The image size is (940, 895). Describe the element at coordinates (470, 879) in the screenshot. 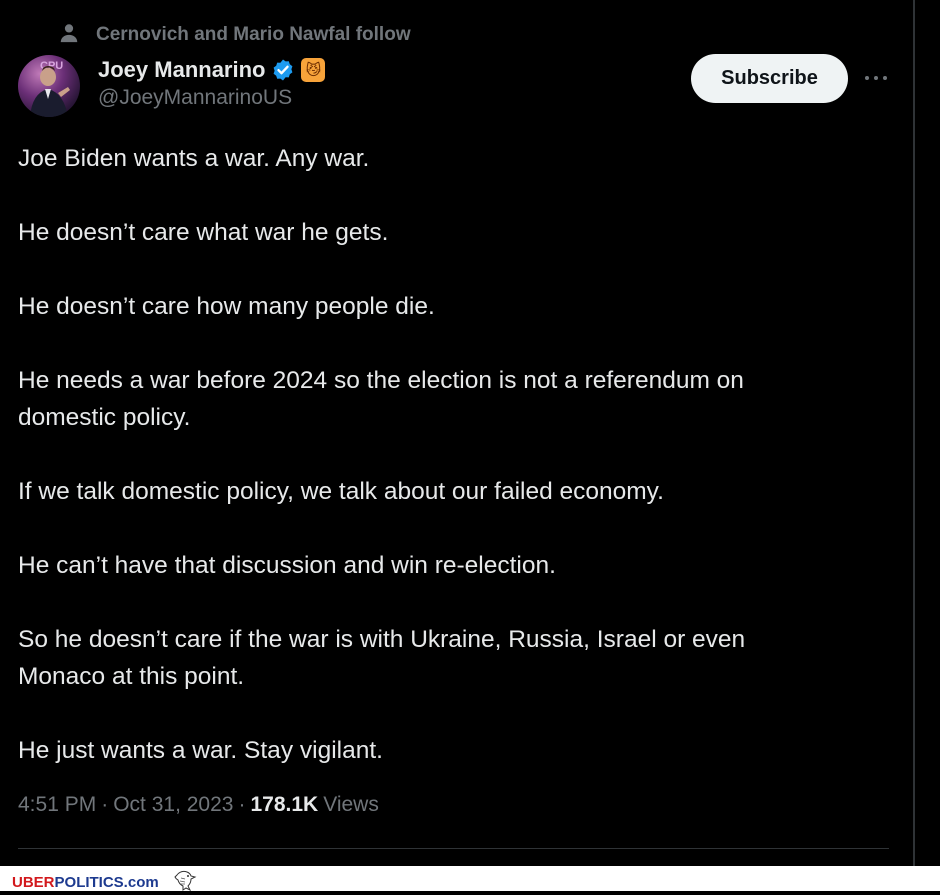

I see `watermark-strip: UBERPOLITICS.com` at that location.